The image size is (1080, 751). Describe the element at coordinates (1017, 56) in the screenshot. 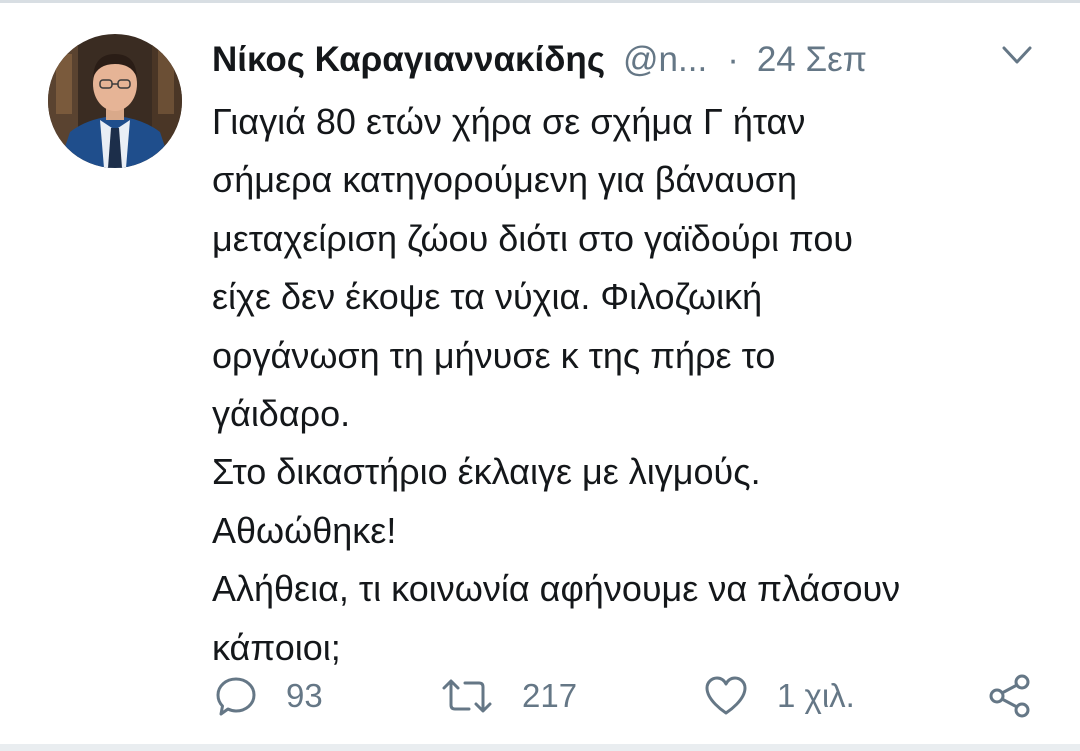

I see `chevron-down-icon` at that location.